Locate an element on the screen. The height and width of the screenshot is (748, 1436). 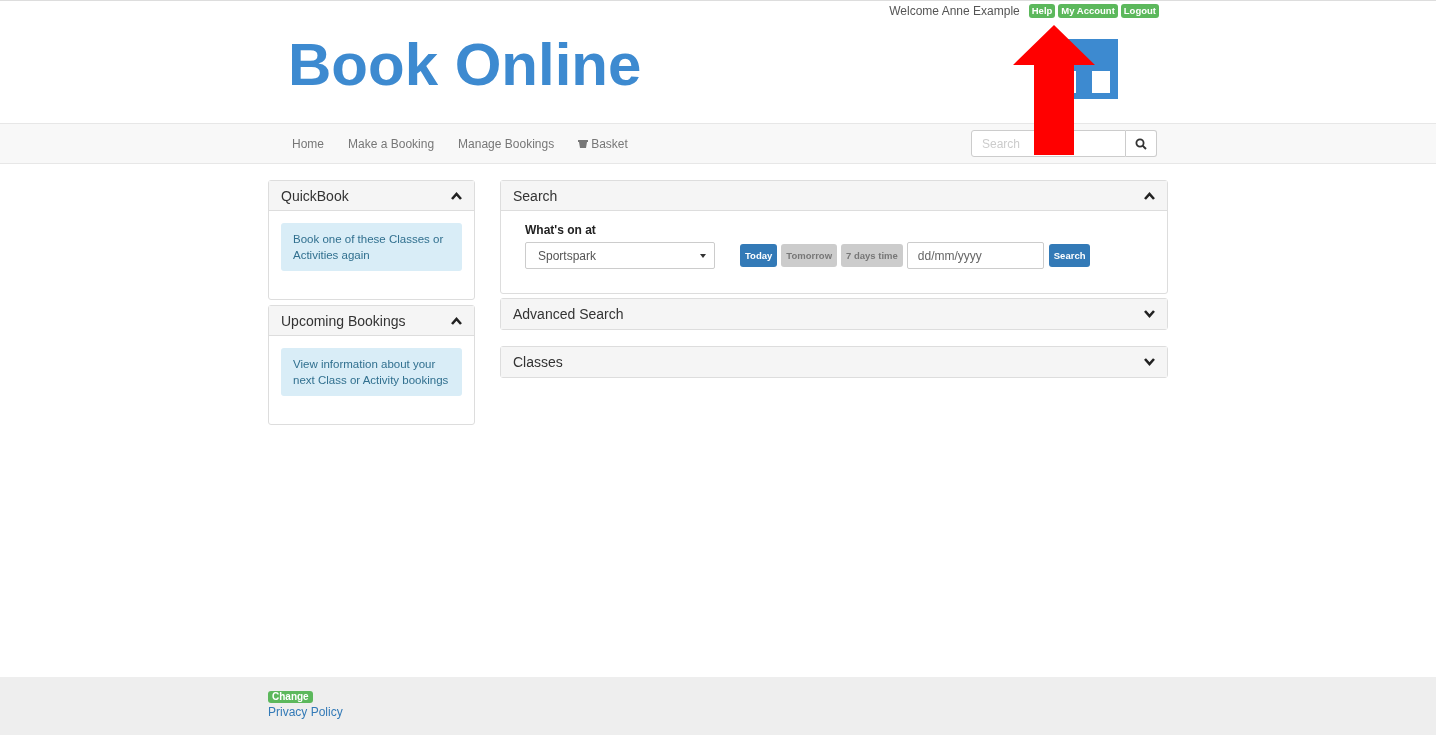
panel-title: Upcoming Bookings is located at coordinates (343, 320).